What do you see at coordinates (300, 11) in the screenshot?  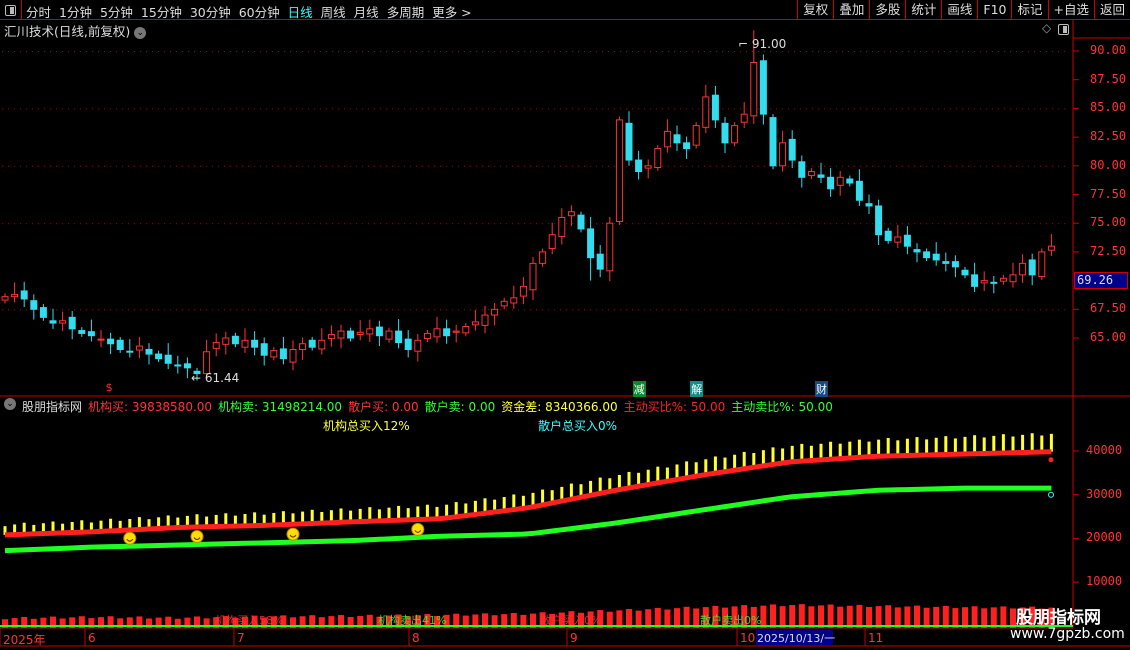 I see `period-tab: 日线` at bounding box center [300, 11].